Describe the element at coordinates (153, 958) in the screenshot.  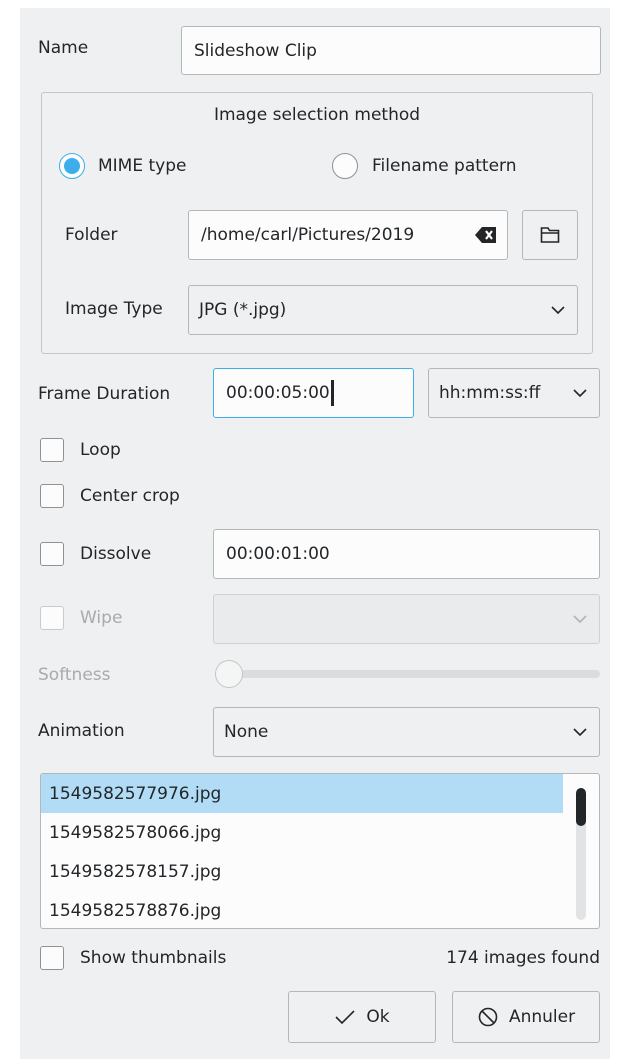
I see `show-thumbnails-label: Show thumbnails` at that location.